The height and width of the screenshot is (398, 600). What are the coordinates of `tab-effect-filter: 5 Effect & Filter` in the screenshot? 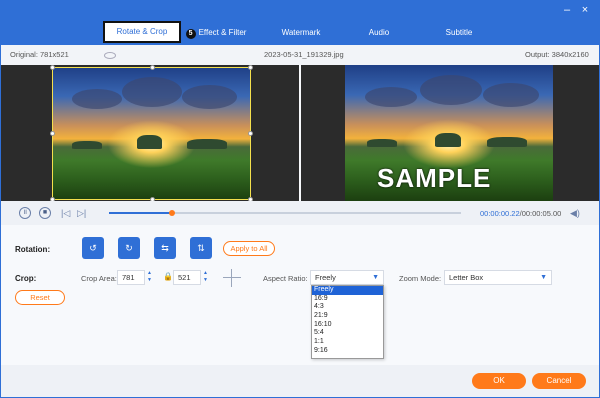 It's located at (216, 32).